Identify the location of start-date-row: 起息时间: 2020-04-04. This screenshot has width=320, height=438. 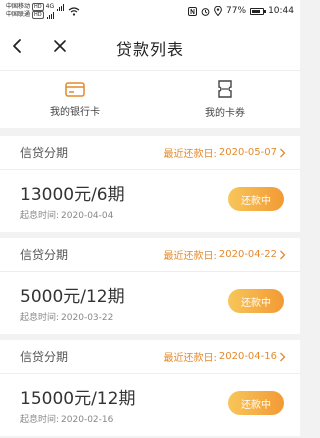
(66, 214).